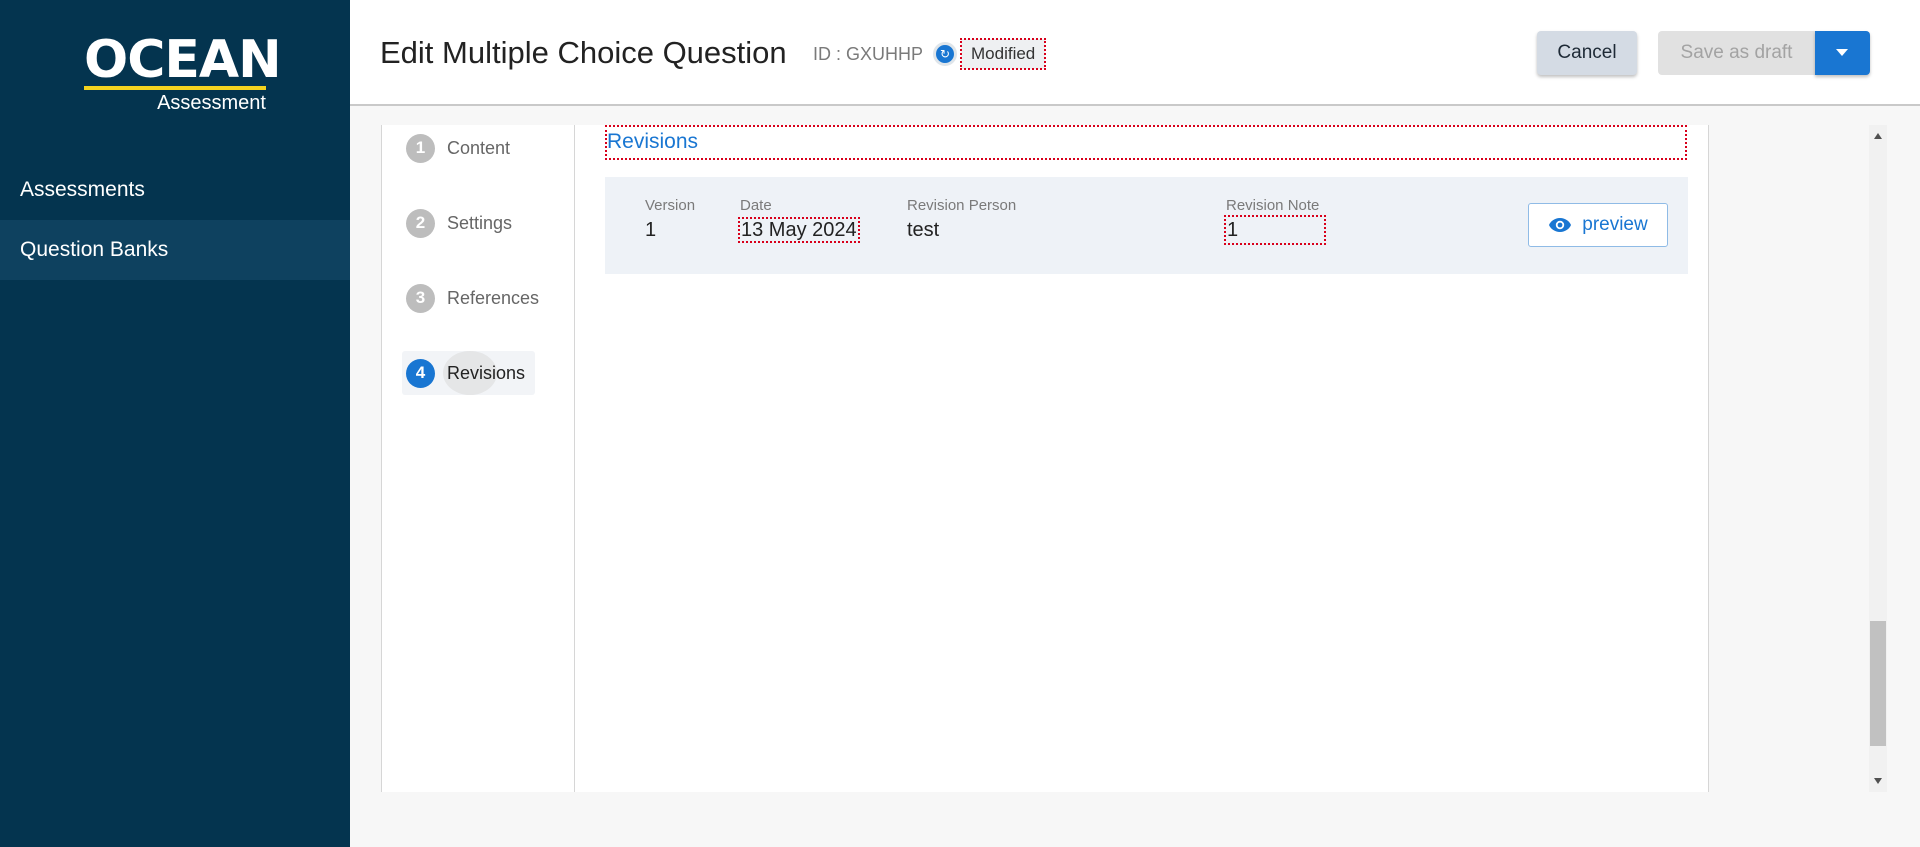 The width and height of the screenshot is (1920, 847). I want to click on eye-icon, so click(1560, 225).